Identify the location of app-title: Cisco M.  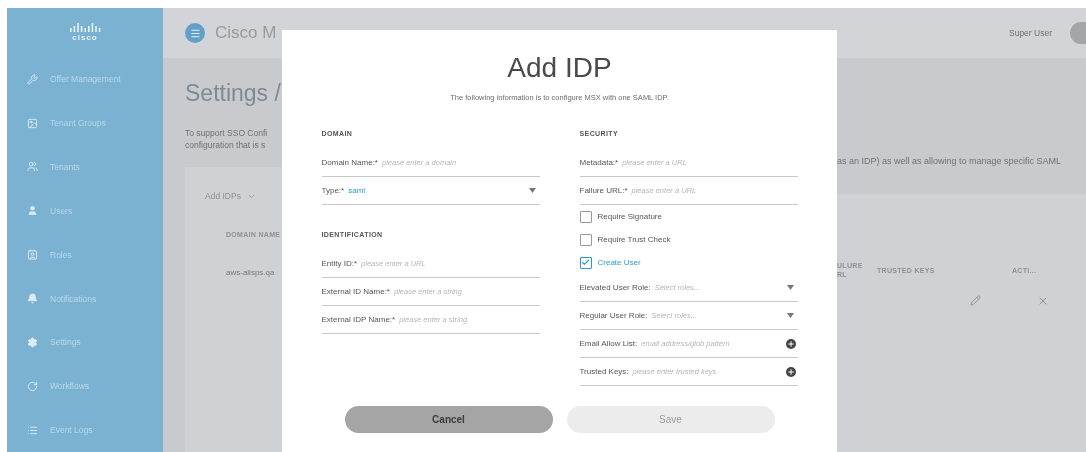
(246, 33).